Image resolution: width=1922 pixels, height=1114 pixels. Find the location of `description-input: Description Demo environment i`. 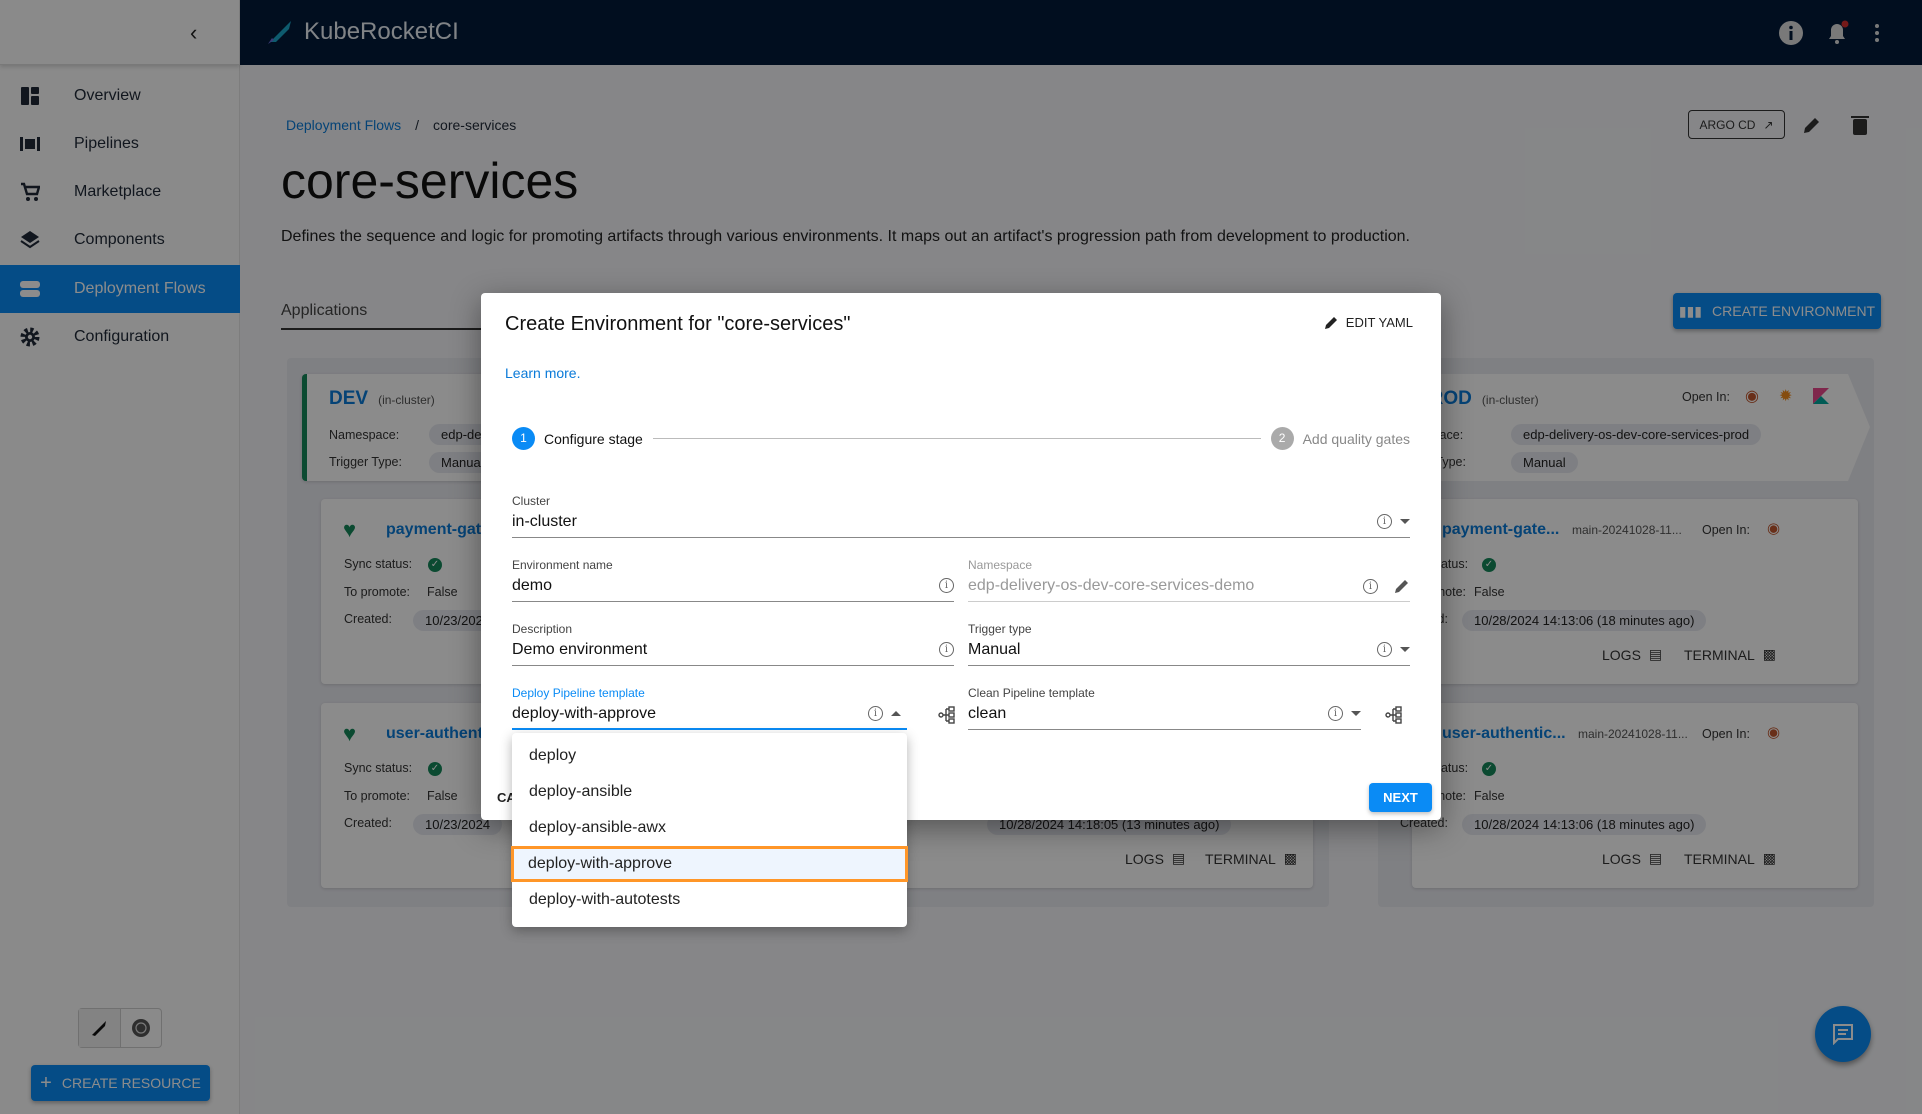

description-input: Description Demo environment i is located at coordinates (733, 644).